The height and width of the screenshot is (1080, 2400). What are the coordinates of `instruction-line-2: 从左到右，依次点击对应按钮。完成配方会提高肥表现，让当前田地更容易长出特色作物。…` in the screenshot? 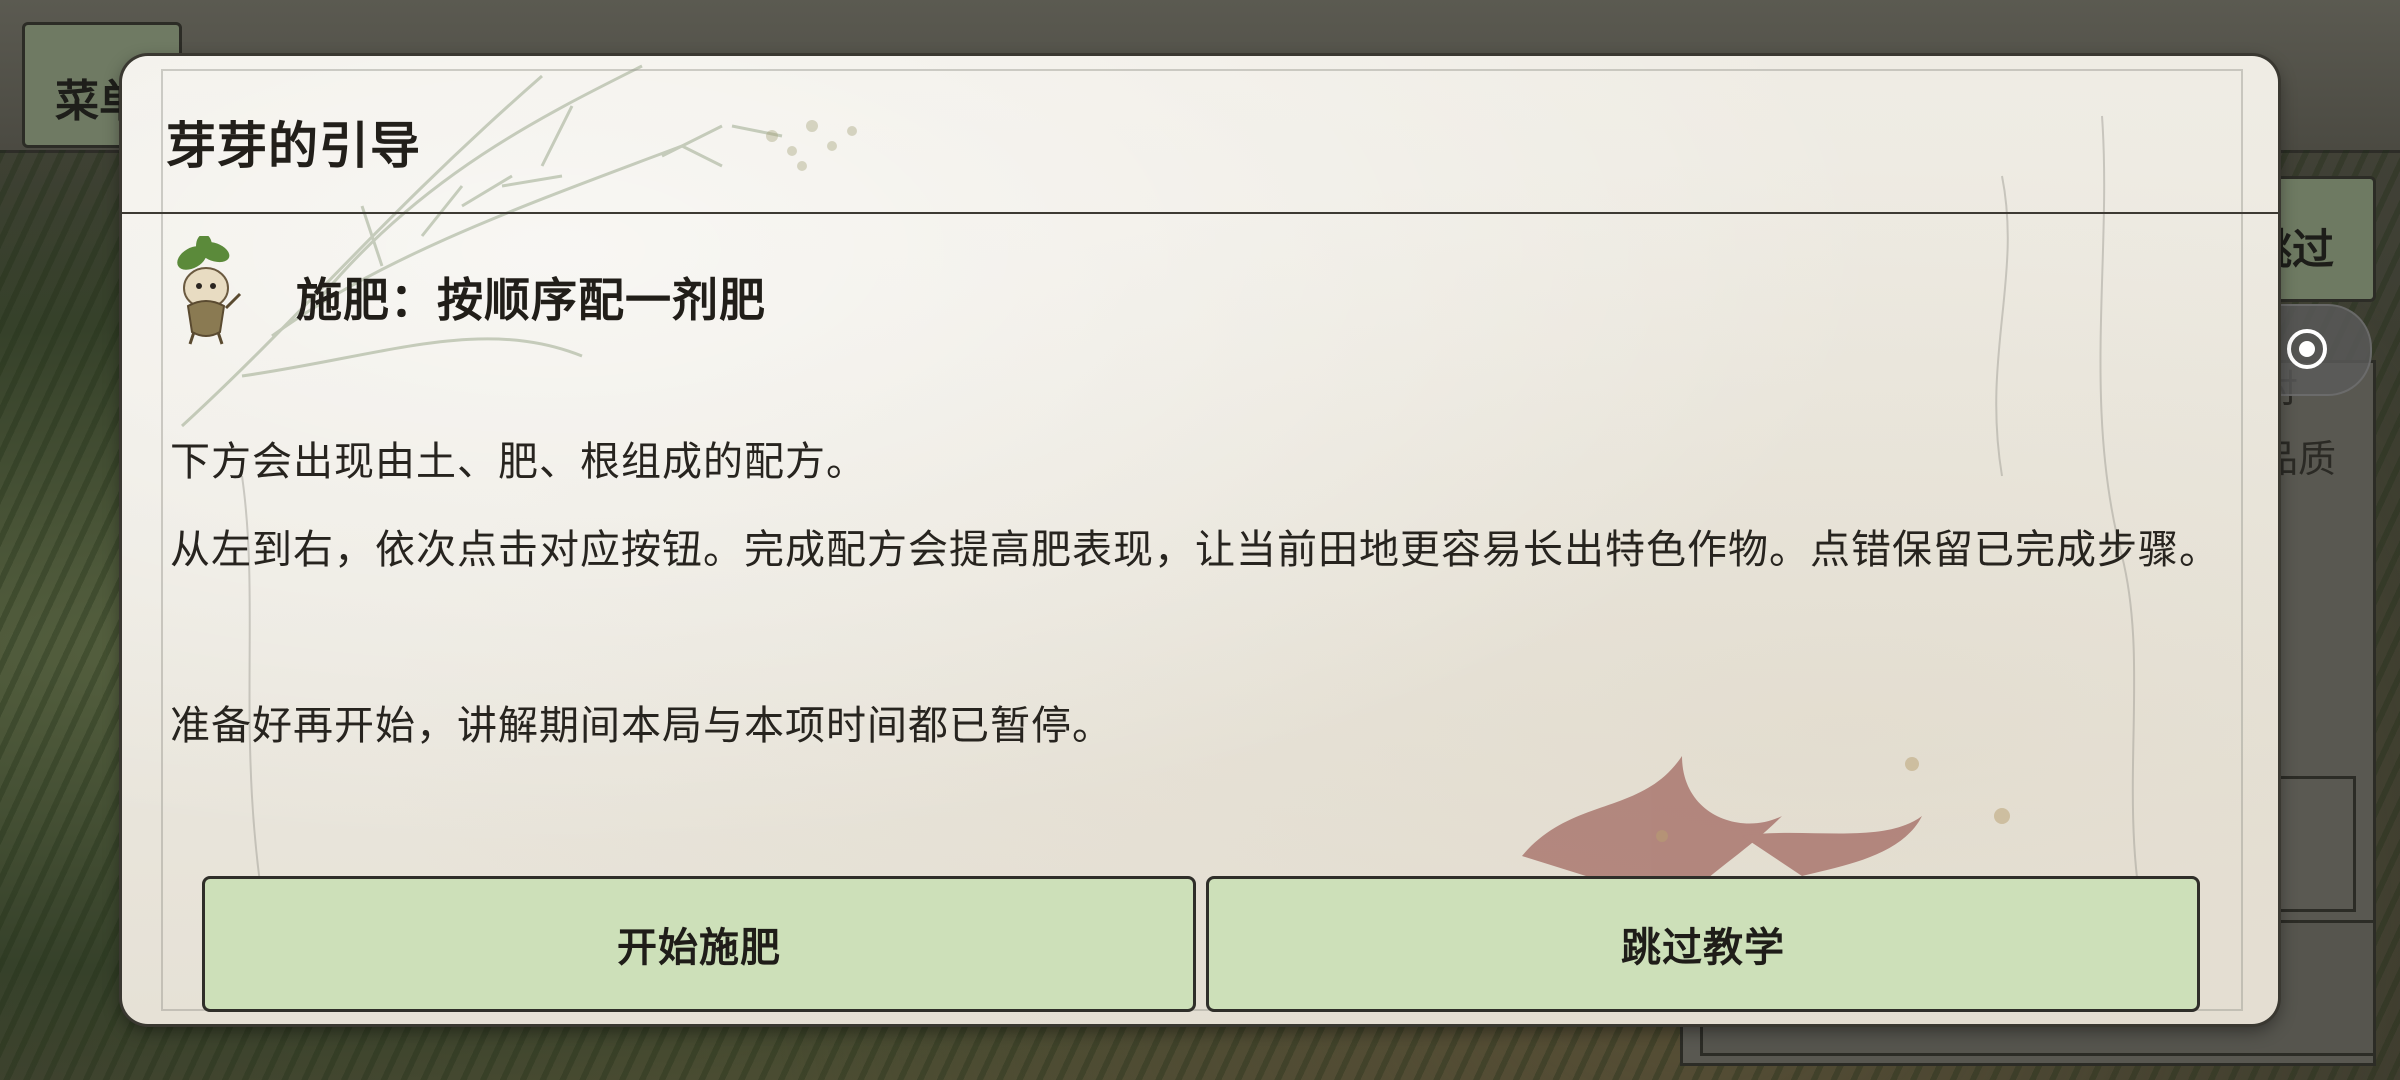 It's located at (1195, 550).